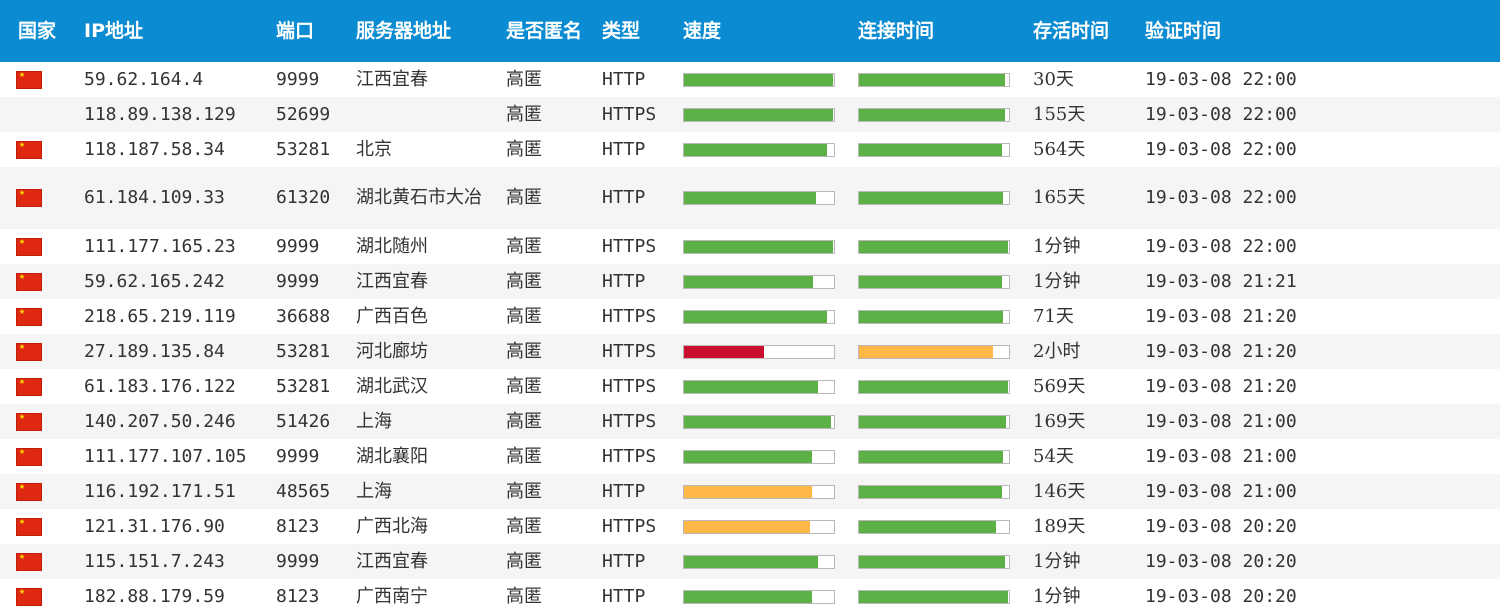 This screenshot has width=1502, height=614. Describe the element at coordinates (173, 246) in the screenshot. I see `ip-cell: 111.177.165.23` at that location.